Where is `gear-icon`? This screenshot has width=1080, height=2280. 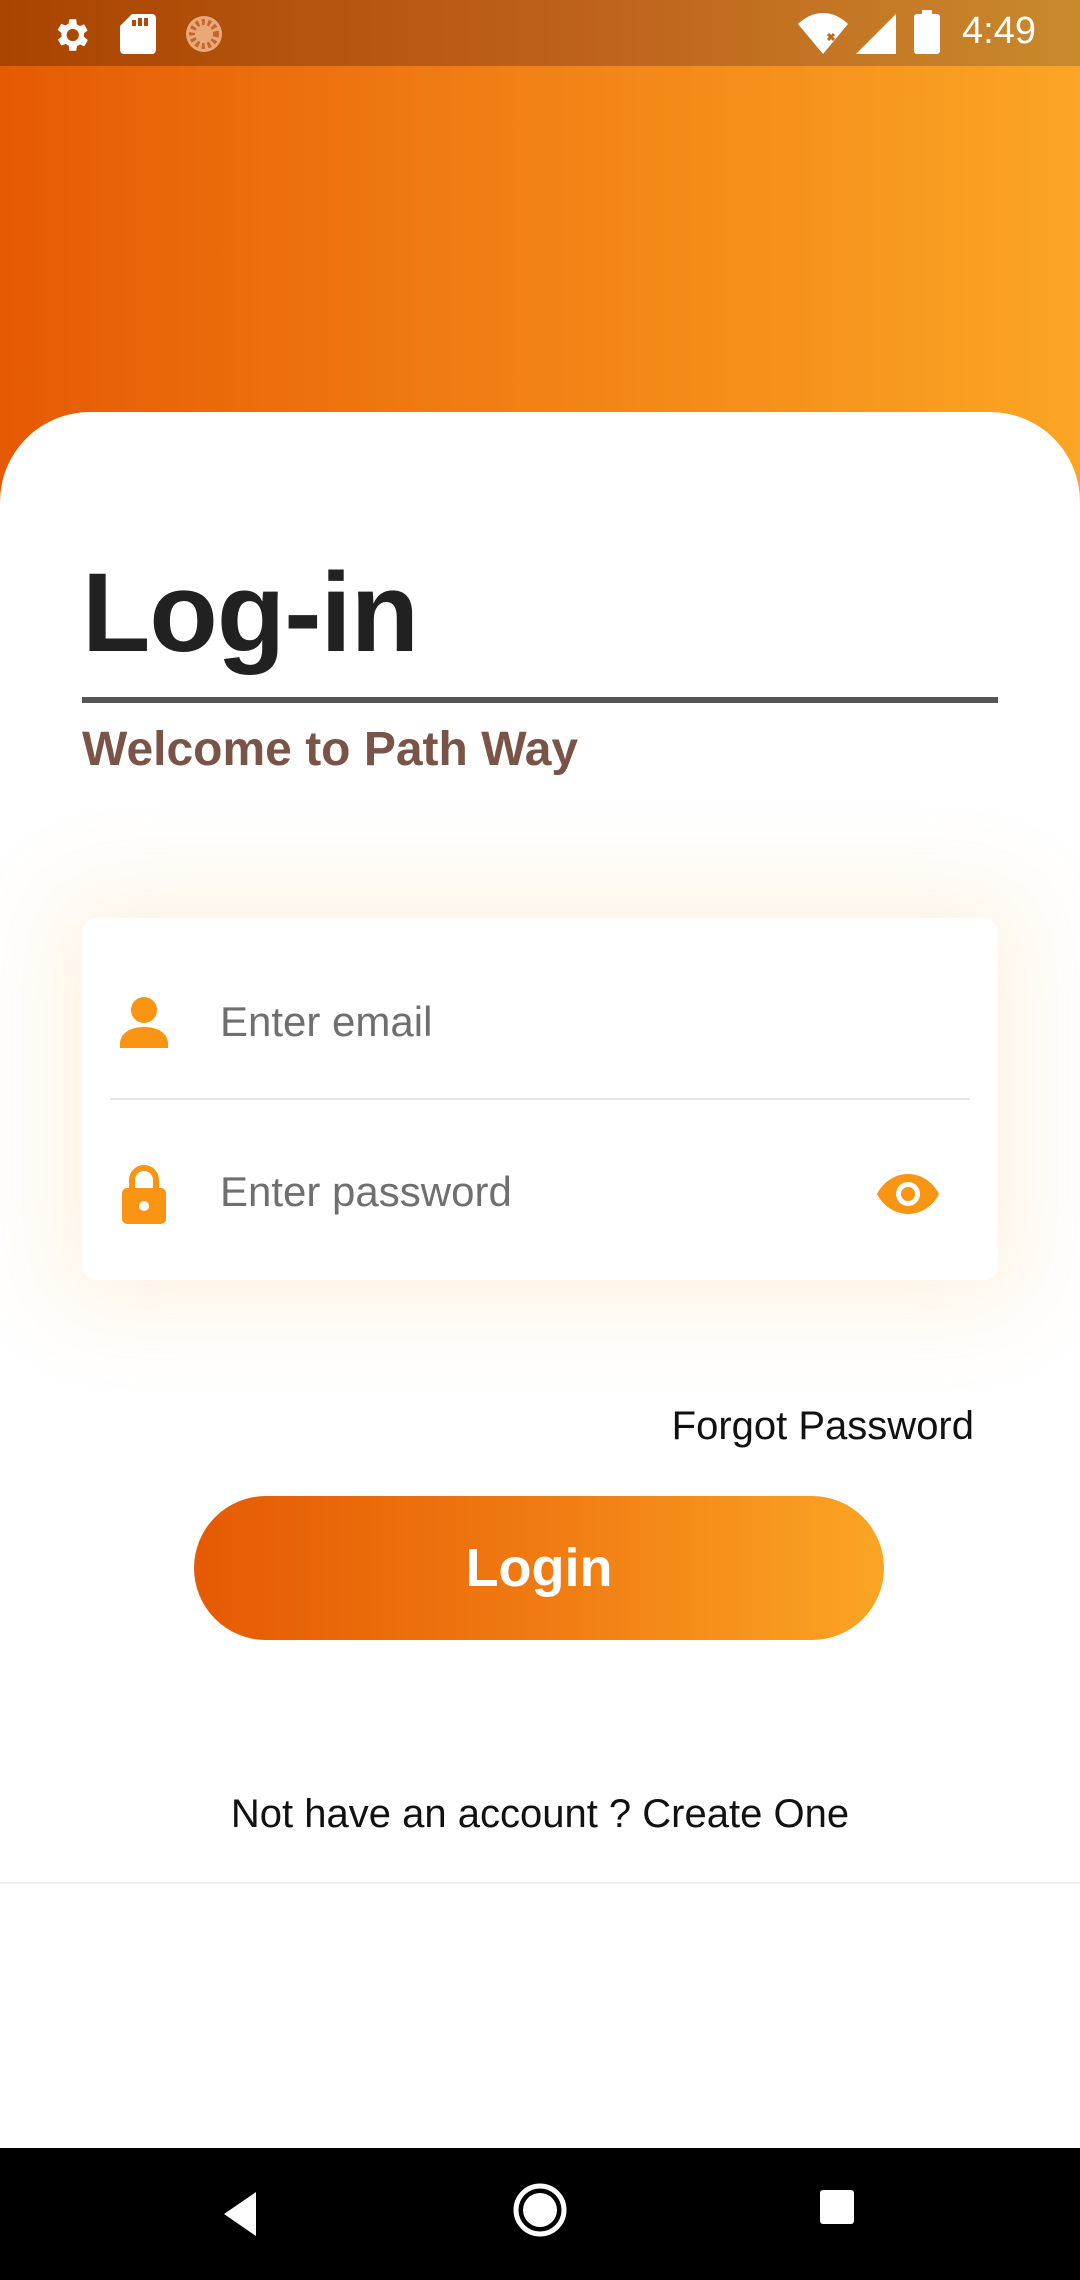
gear-icon is located at coordinates (72, 35).